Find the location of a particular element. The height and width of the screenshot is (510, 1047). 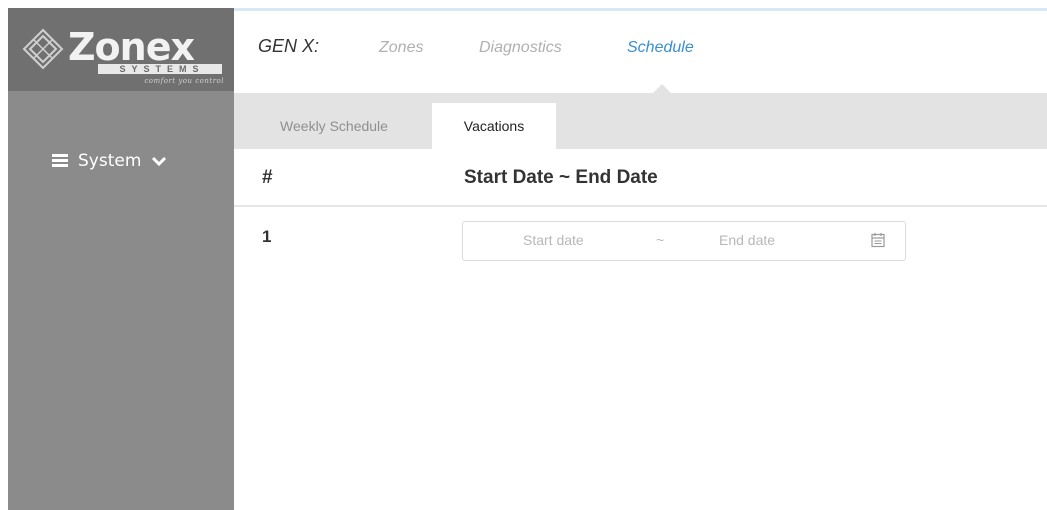

sidebar-item-system: System is located at coordinates (109, 161).